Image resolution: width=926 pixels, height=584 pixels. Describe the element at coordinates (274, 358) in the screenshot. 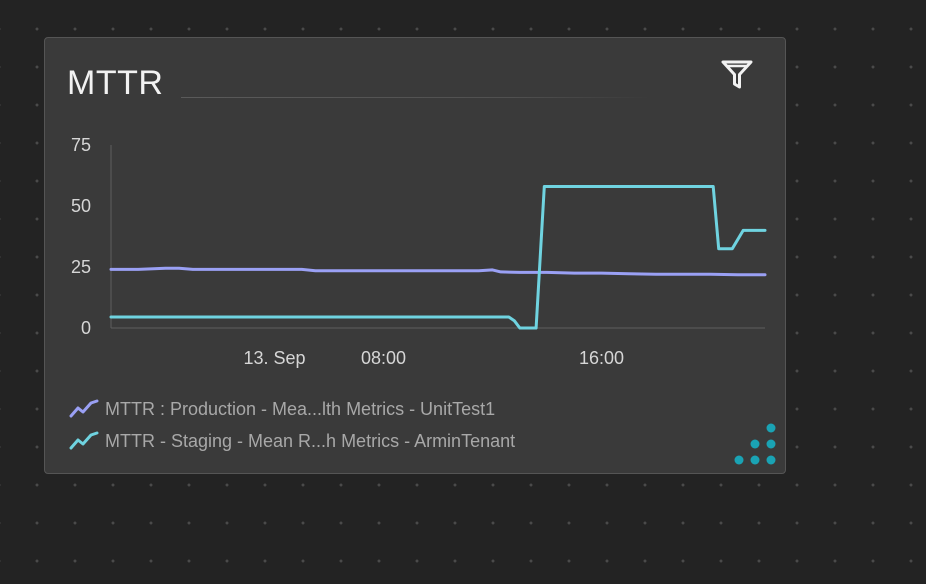

I see `x-tick-label: 13. Sep` at that location.